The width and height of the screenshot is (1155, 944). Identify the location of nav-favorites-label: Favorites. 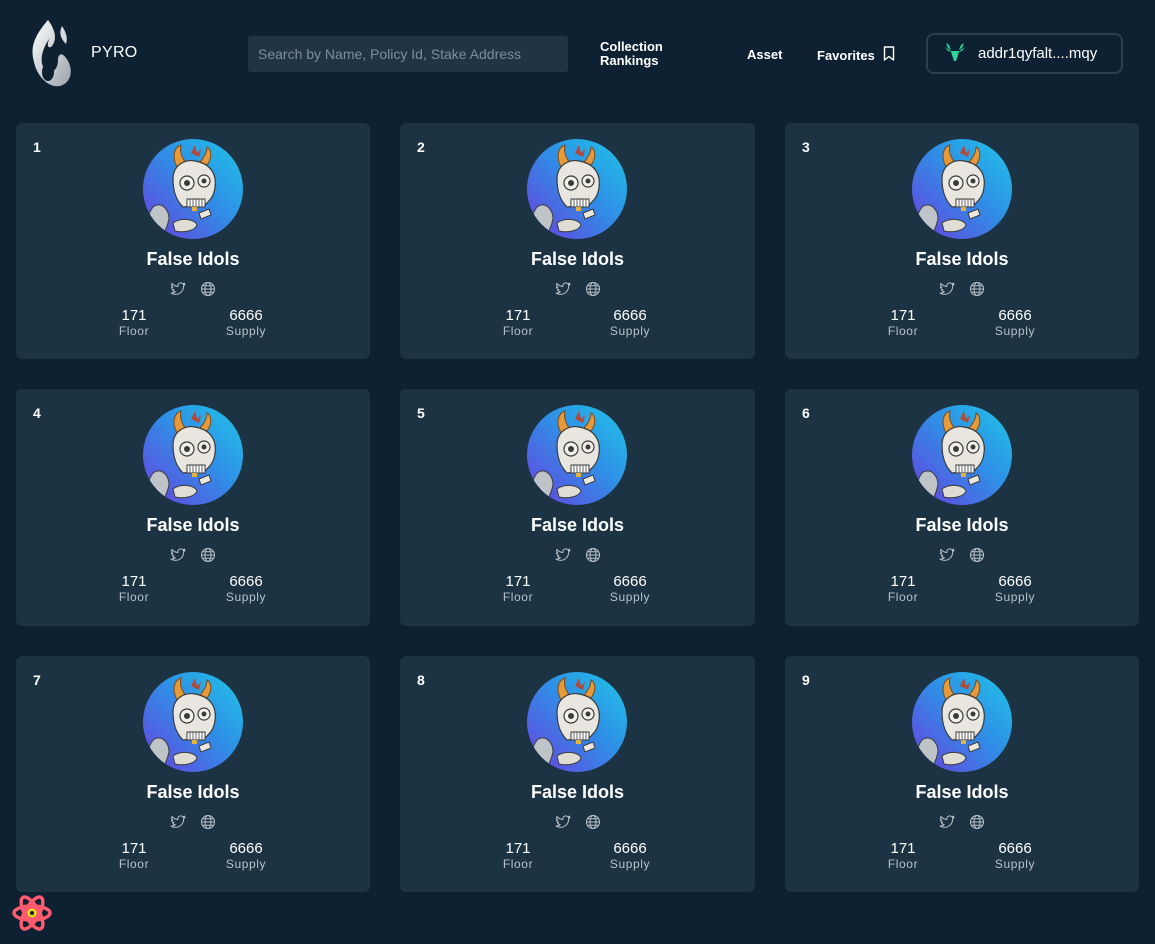
(846, 55).